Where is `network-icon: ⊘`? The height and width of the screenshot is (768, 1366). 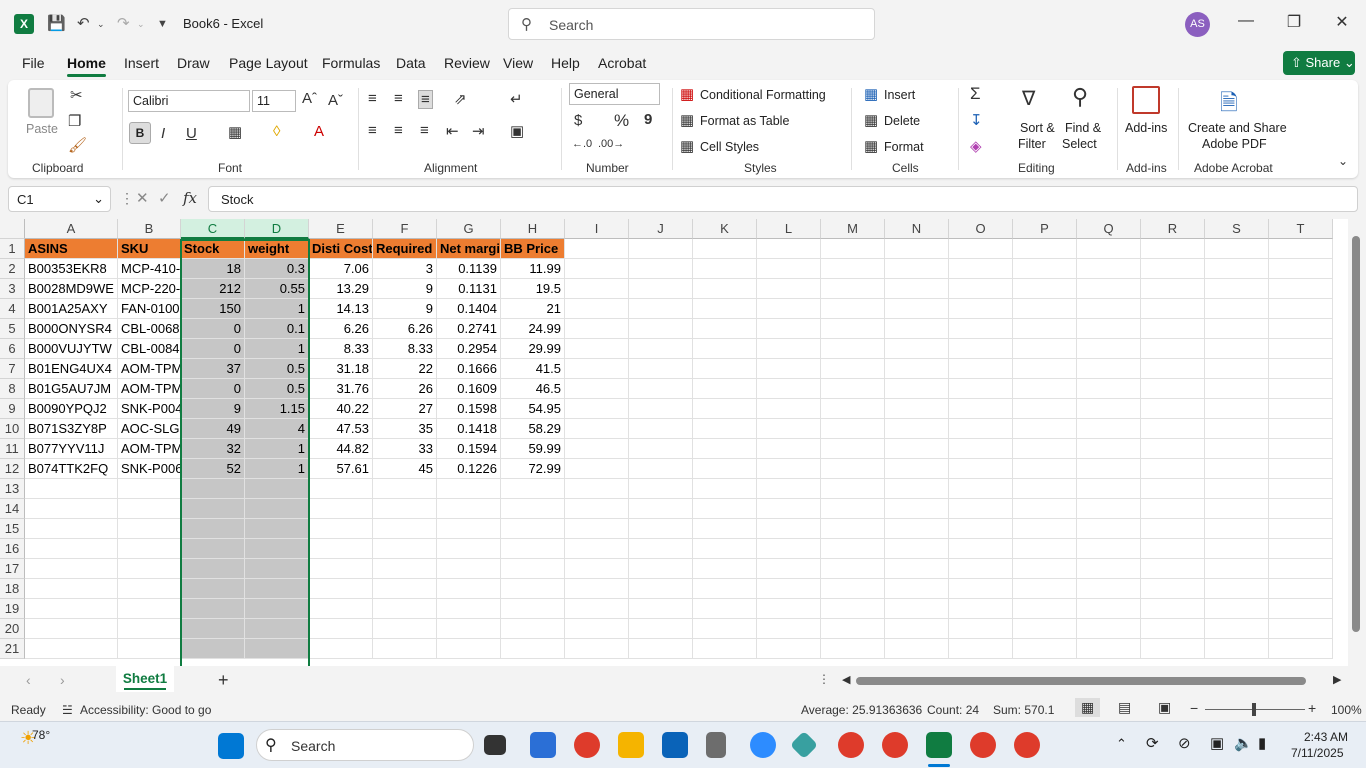 network-icon: ⊘ is located at coordinates (1184, 743).